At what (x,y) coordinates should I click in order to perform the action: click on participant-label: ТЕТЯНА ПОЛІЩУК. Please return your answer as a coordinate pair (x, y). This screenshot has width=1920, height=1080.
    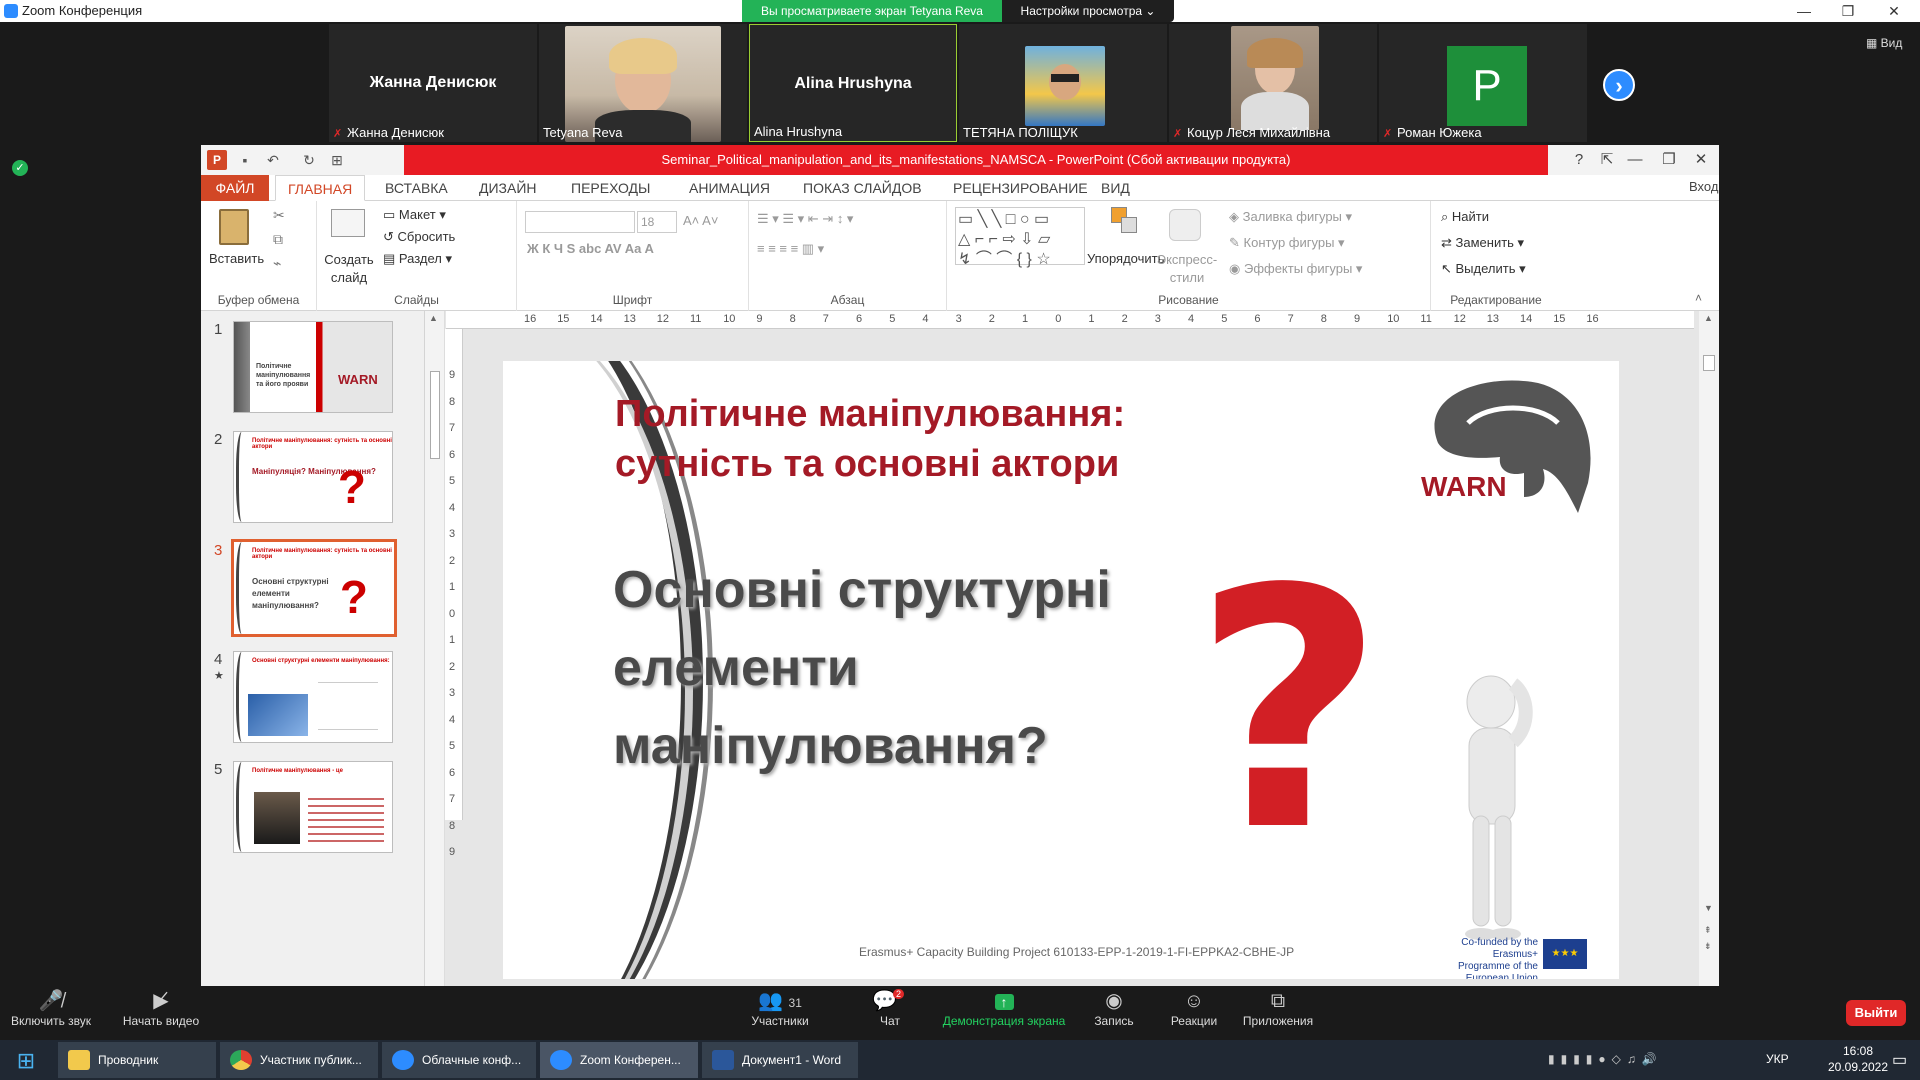
    Looking at the image, I should click on (1020, 132).